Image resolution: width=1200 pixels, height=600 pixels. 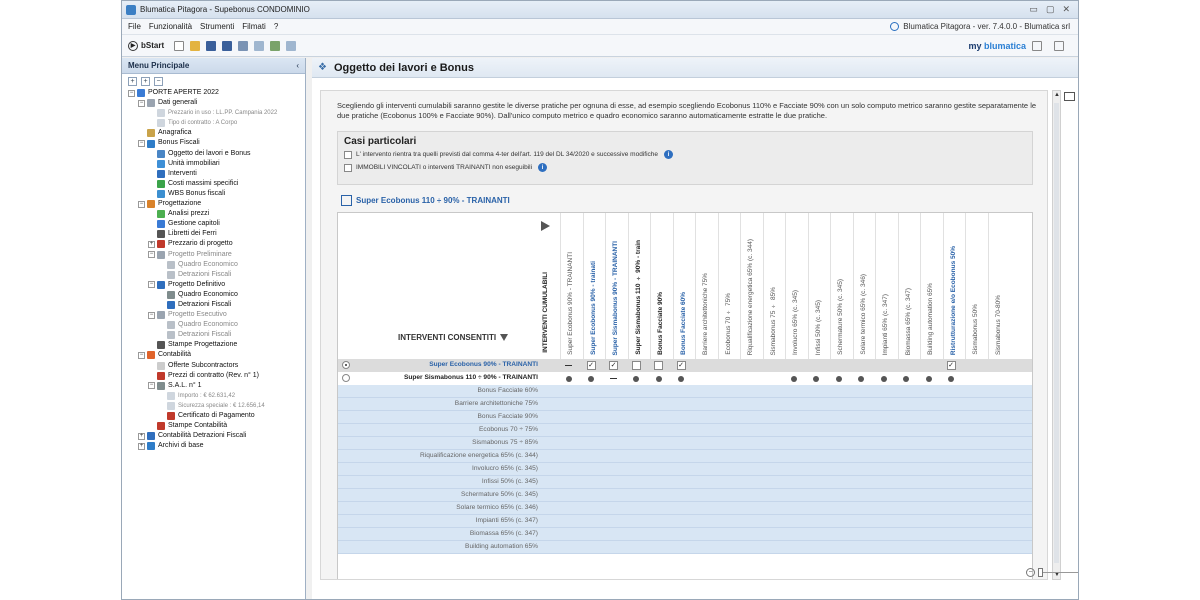 I want to click on tree-item: Prezzi di contratto (Rev. n° 1), so click(x=216, y=376).